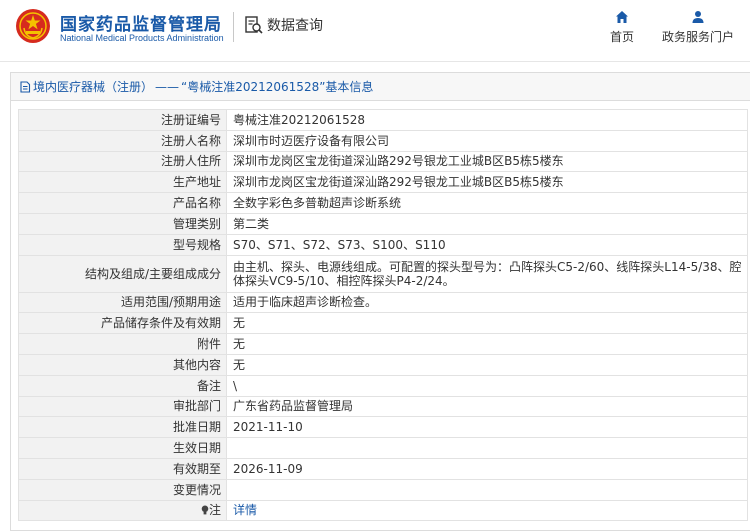 The image size is (750, 531). What do you see at coordinates (214, 510) in the screenshot?
I see `note-label: 注` at bounding box center [214, 510].